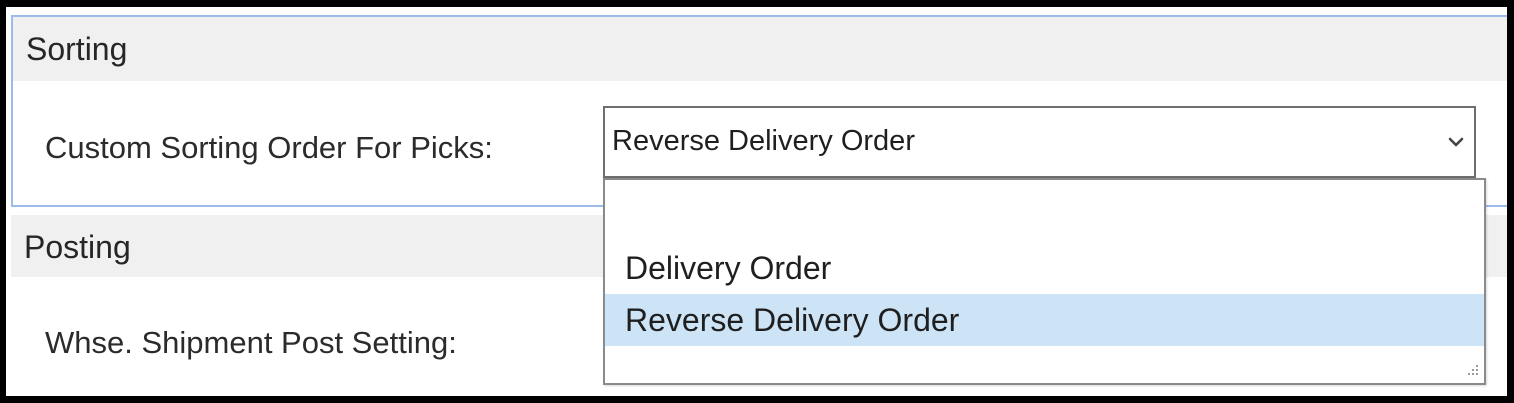 The height and width of the screenshot is (403, 1514). Describe the element at coordinates (1472, 371) in the screenshot. I see `resize-grip-icon` at that location.